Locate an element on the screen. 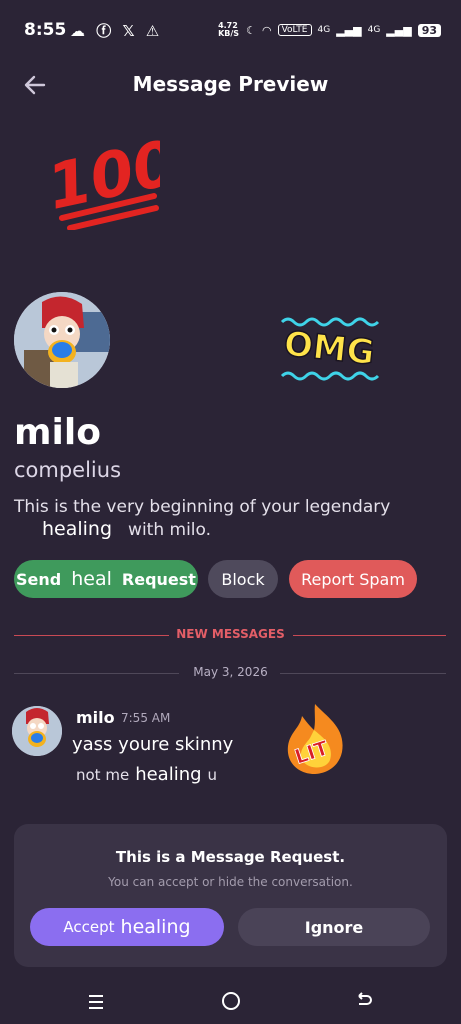 The height and width of the screenshot is (1024, 461). system-icons: 4.72 KB/S ☾ ◠ VoLTE 4G ▂▄▆ 4G ▂▄▆ 93 is located at coordinates (329, 30).